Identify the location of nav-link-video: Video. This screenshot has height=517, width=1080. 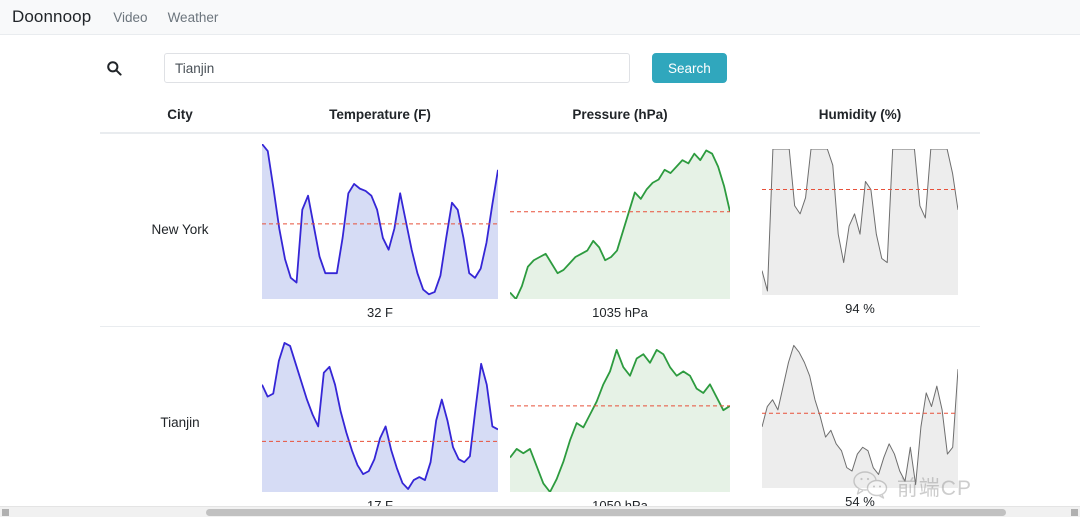
(130, 17).